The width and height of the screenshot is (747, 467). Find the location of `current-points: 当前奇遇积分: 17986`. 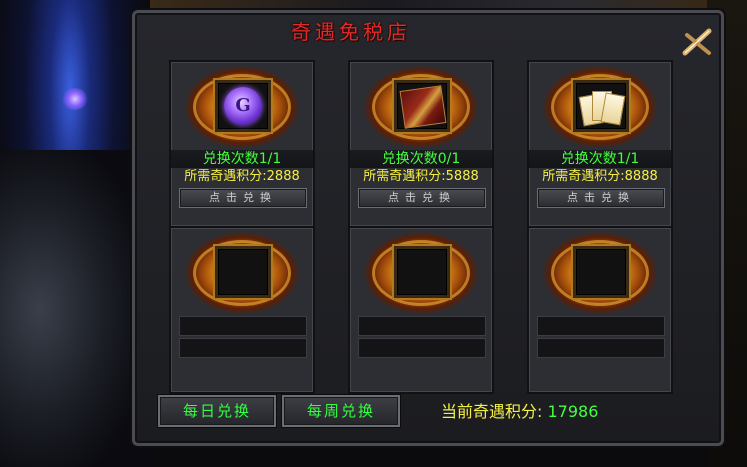

current-points: 当前奇遇积分: 17986 is located at coordinates (519, 412).